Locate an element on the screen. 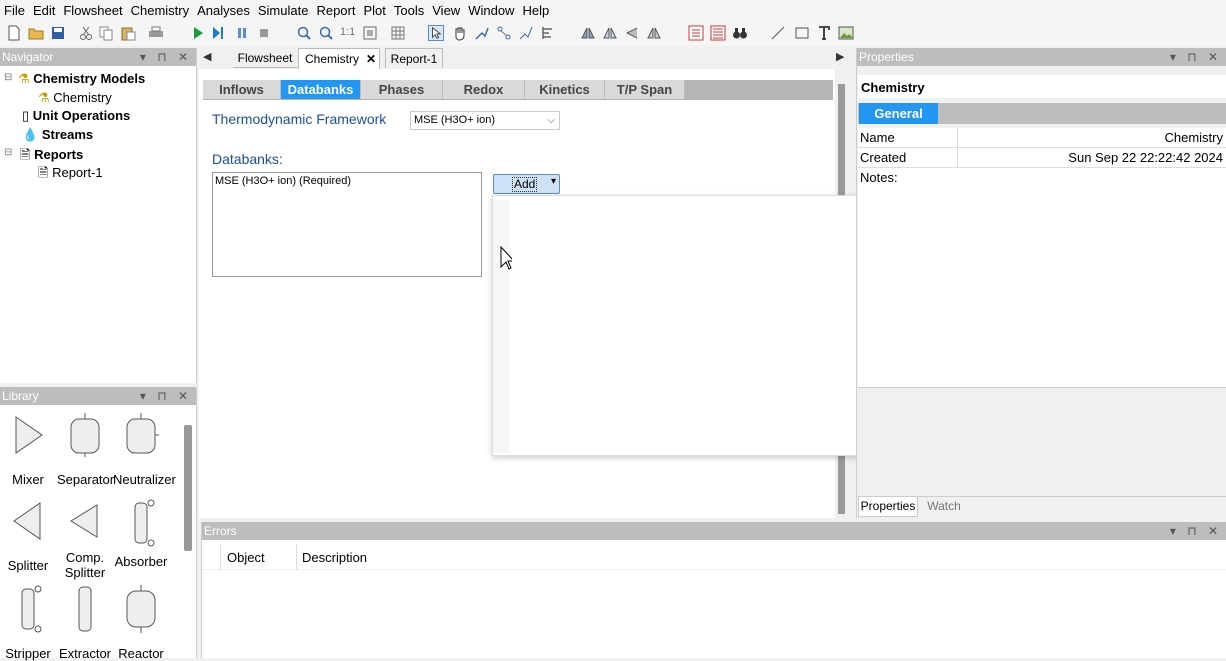  add-button-label: Add is located at coordinates (525, 184).